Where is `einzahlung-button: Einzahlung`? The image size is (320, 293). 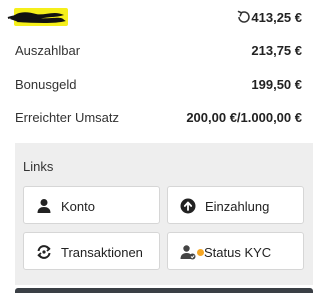
einzahlung-button: Einzahlung is located at coordinates (235, 205).